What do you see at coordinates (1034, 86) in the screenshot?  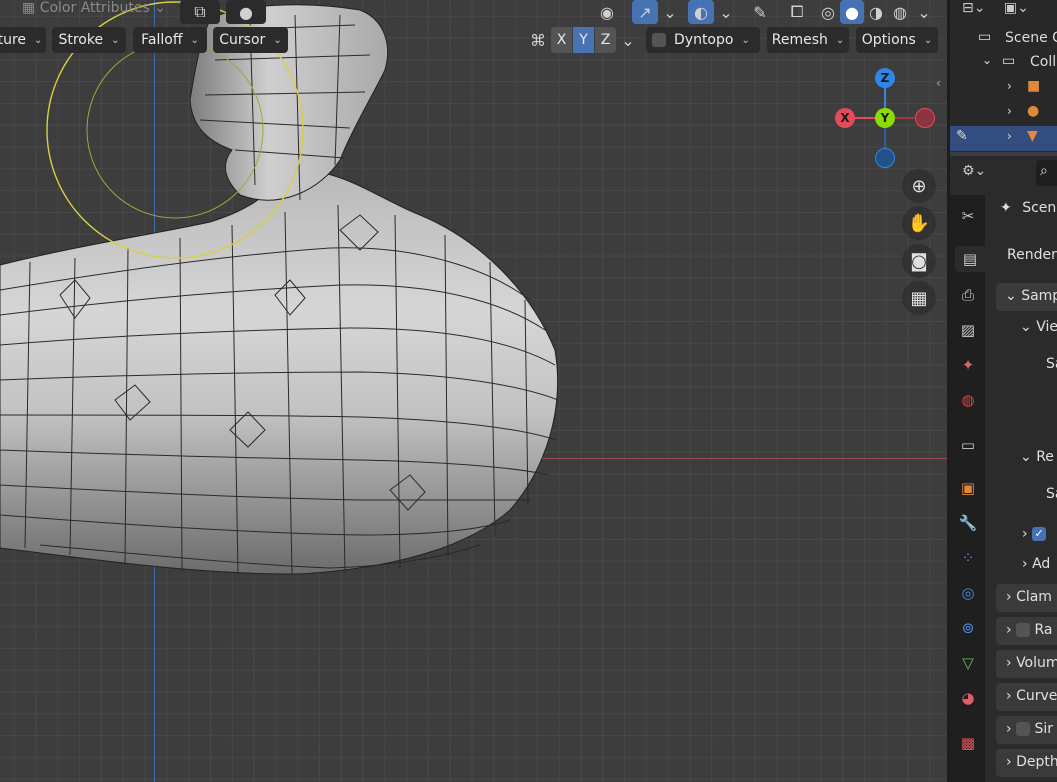 I see `camera-object-icon: ■` at bounding box center [1034, 86].